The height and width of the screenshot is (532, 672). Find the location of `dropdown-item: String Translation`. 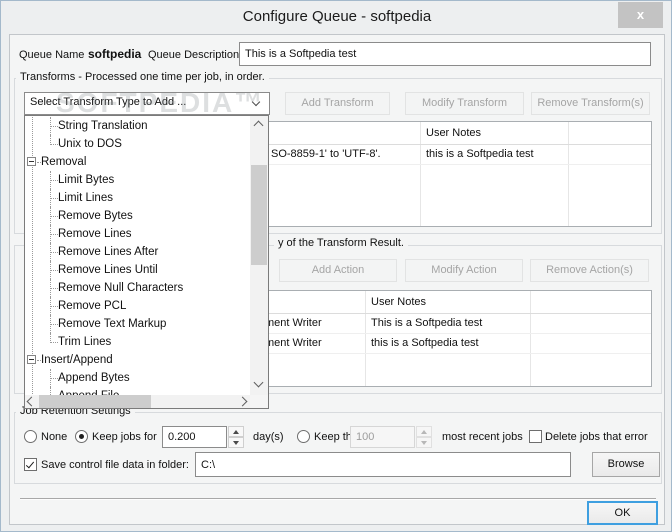

dropdown-item: String Translation is located at coordinates (137, 126).